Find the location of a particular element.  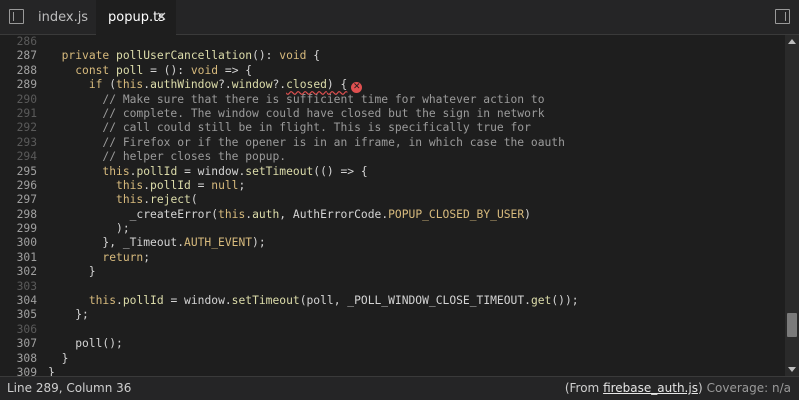

code-text: this.pollId = null; is located at coordinates (181, 185).